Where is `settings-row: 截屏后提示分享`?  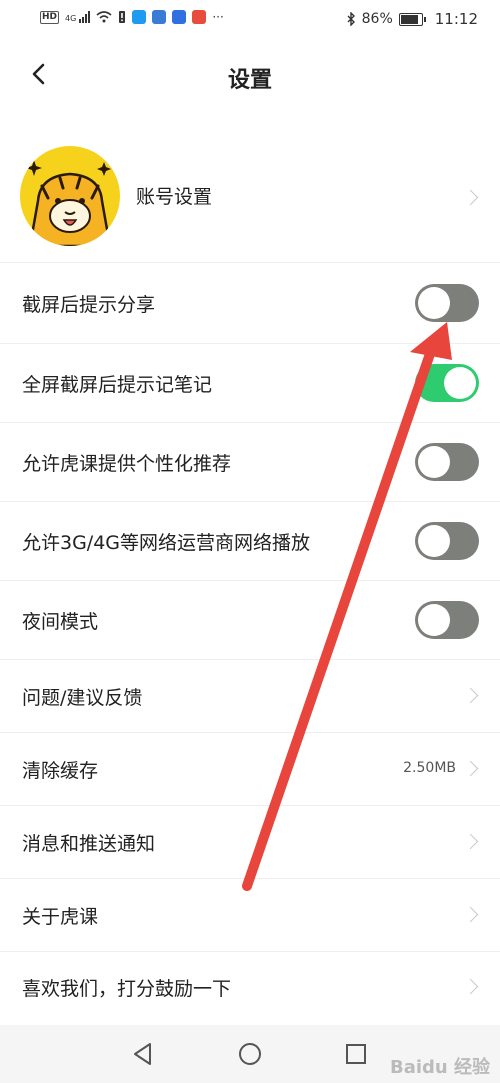 settings-row: 截屏后提示分享 is located at coordinates (250, 302).